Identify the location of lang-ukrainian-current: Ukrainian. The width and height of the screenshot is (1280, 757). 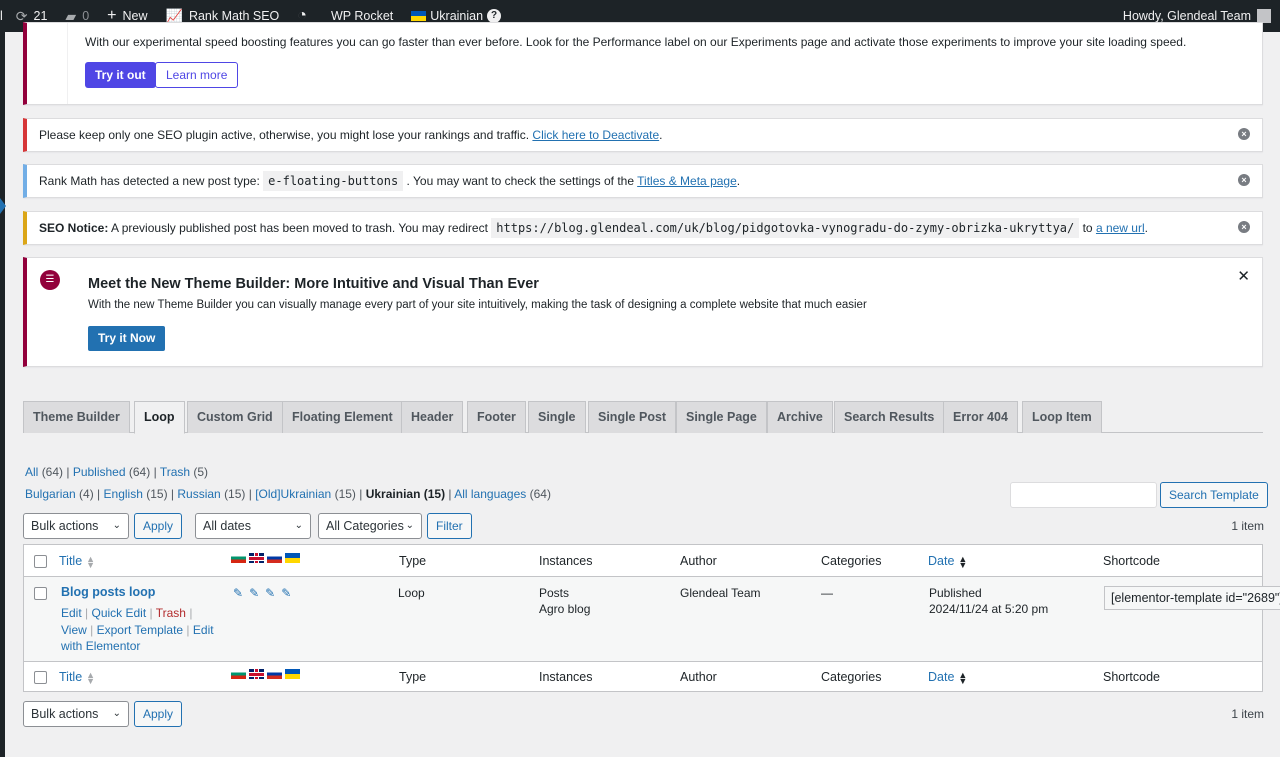
(393, 494).